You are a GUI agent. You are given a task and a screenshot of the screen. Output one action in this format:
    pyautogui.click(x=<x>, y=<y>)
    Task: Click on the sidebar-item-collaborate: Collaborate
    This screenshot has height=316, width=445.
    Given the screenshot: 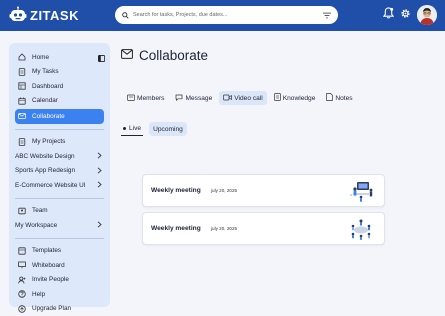 What is the action you would take?
    pyautogui.click(x=59, y=116)
    